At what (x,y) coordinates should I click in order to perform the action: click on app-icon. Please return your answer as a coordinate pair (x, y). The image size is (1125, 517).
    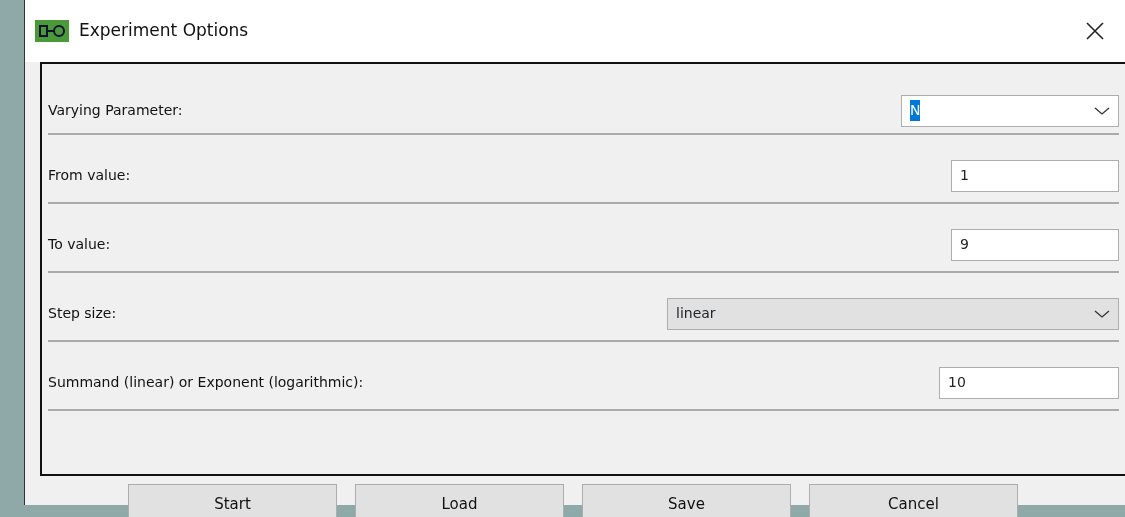
    Looking at the image, I should click on (52, 31).